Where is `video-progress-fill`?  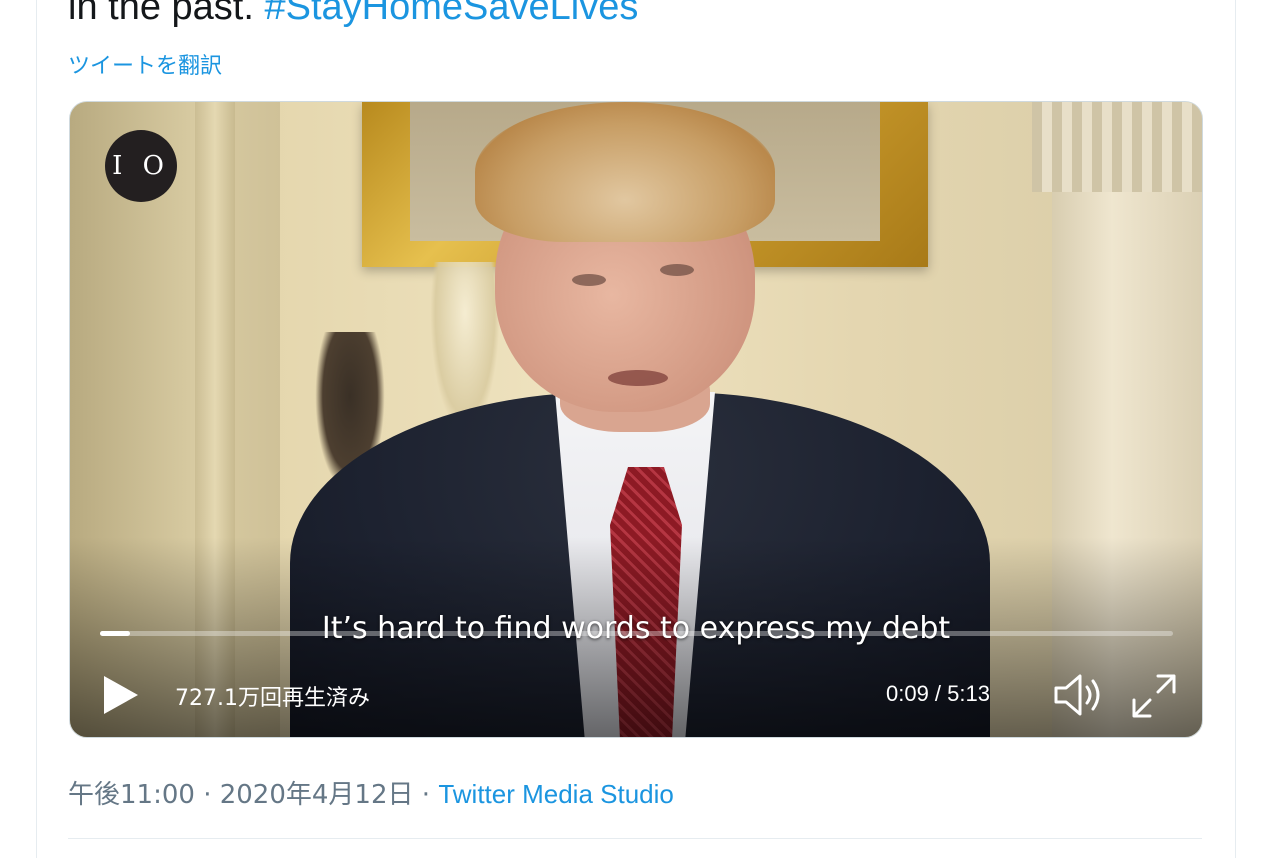 video-progress-fill is located at coordinates (115, 633).